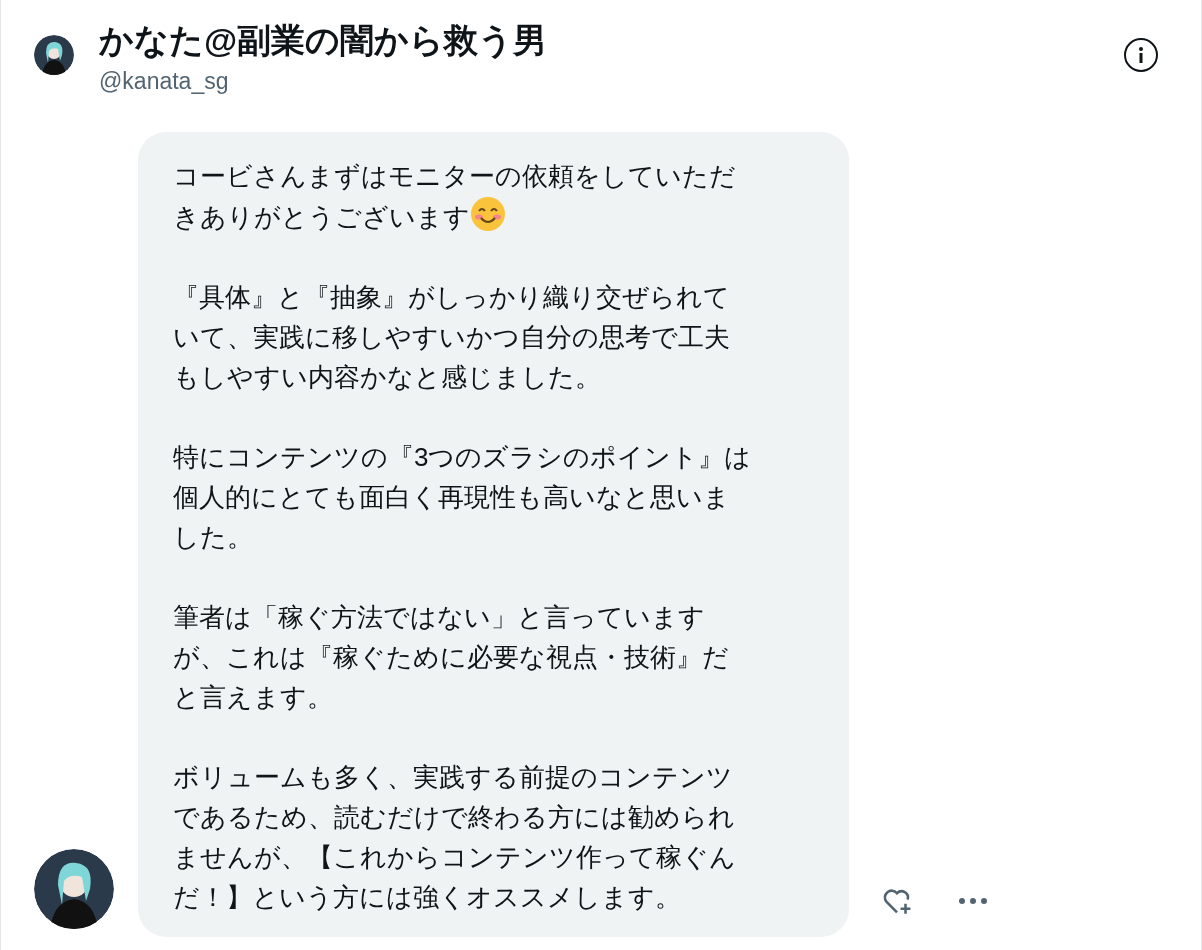  What do you see at coordinates (488, 214) in the screenshot?
I see `smiling-face-icon` at bounding box center [488, 214].